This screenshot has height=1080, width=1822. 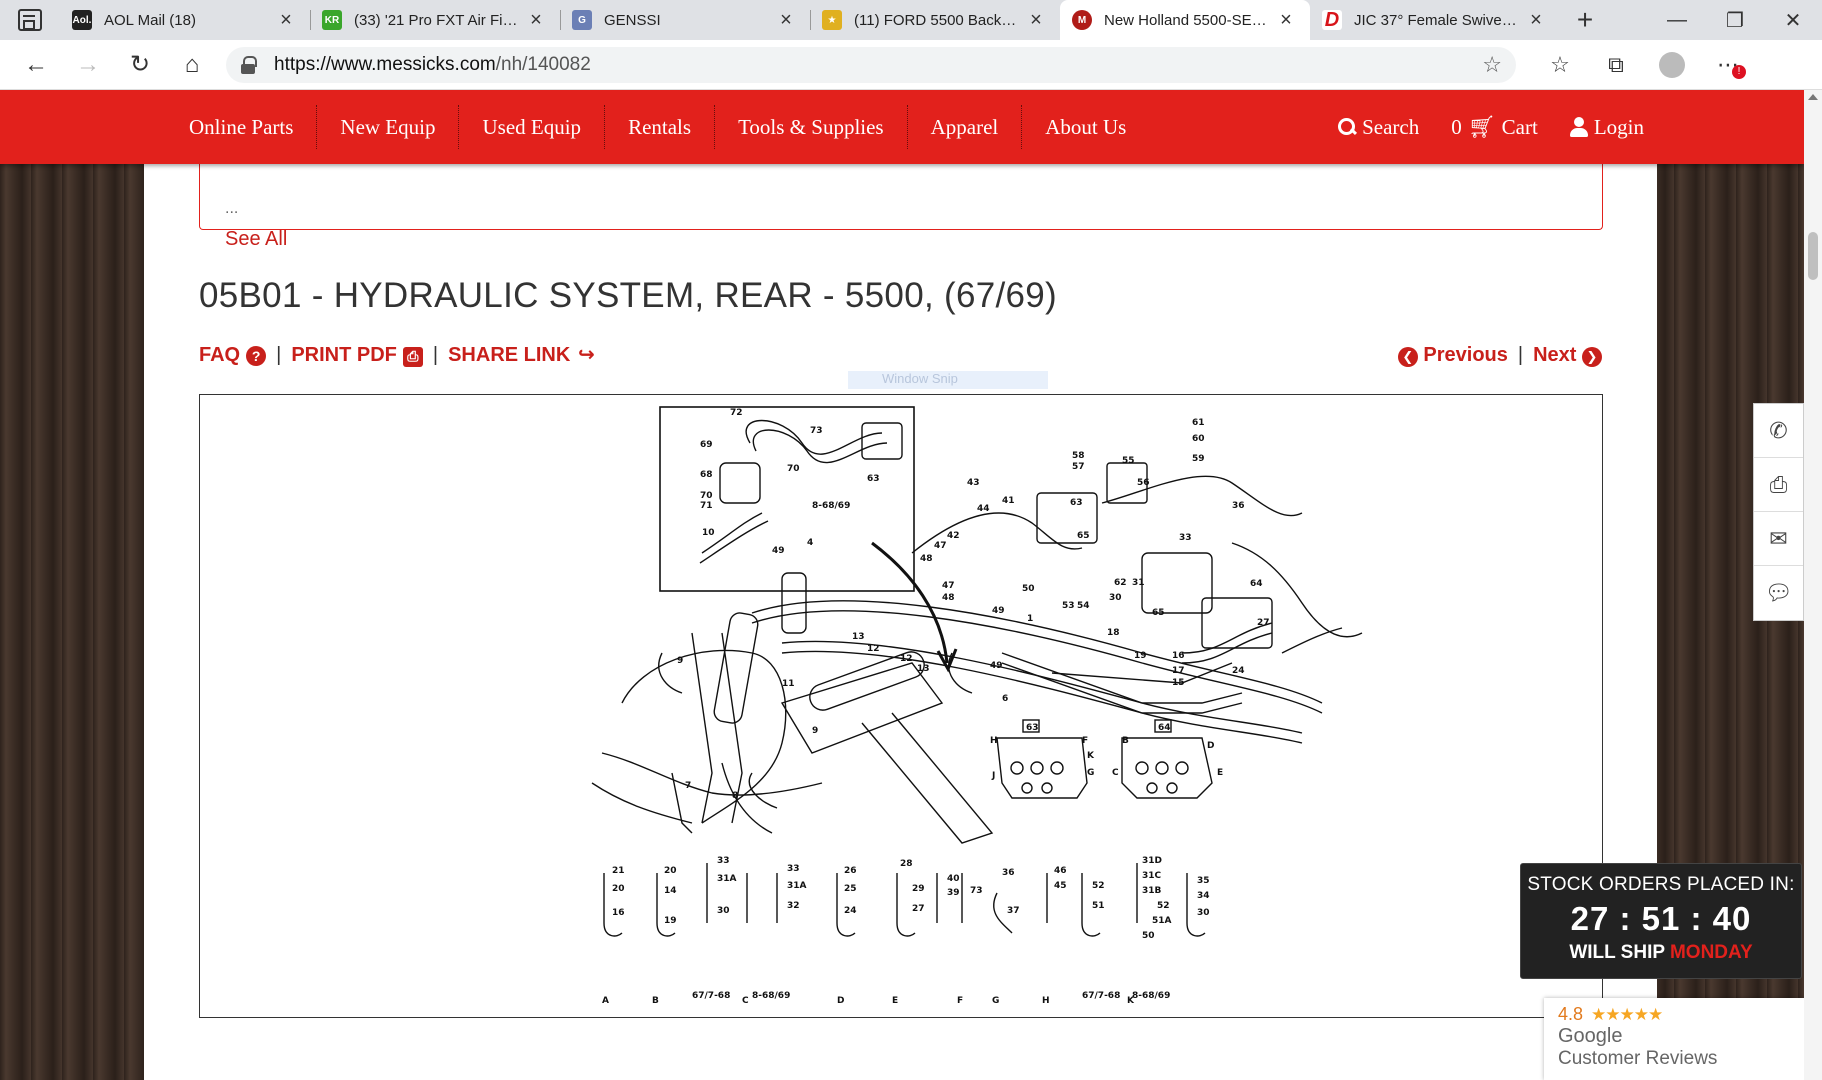 What do you see at coordinates (1813, 256) in the screenshot?
I see `scroll-thumb` at bounding box center [1813, 256].